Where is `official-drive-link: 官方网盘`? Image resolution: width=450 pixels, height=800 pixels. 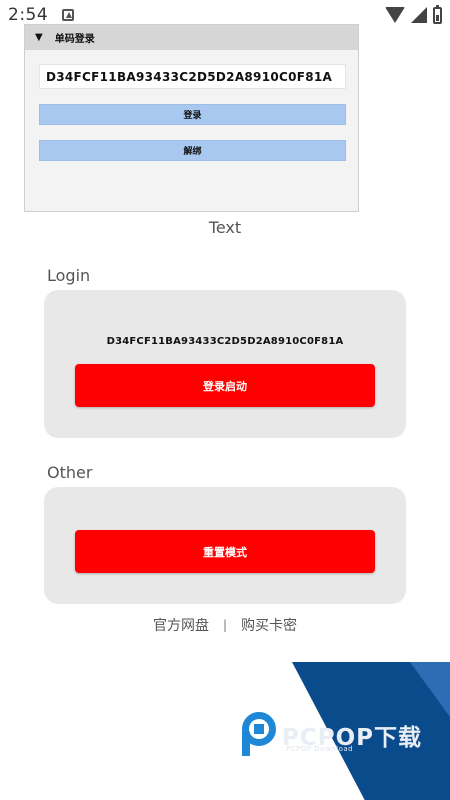 official-drive-link: 官方网盘 is located at coordinates (181, 625).